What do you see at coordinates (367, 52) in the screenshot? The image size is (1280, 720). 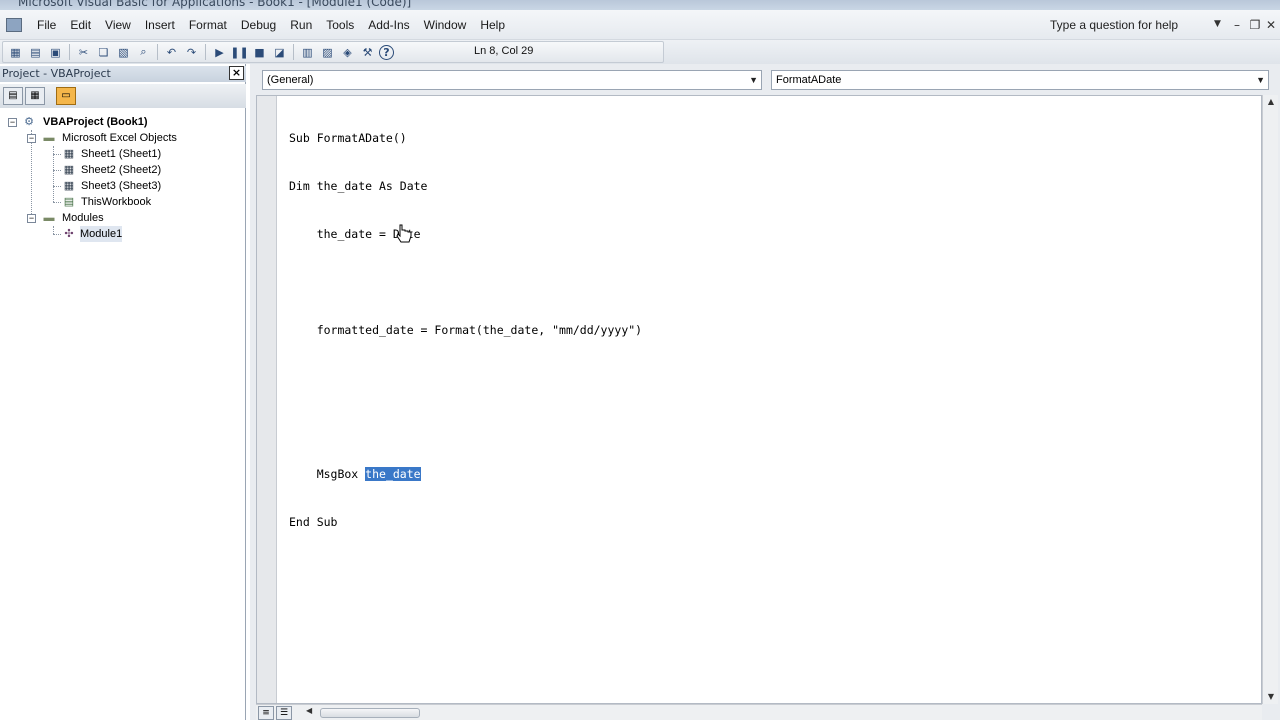 I see `toolbox-icon: ⚒` at bounding box center [367, 52].